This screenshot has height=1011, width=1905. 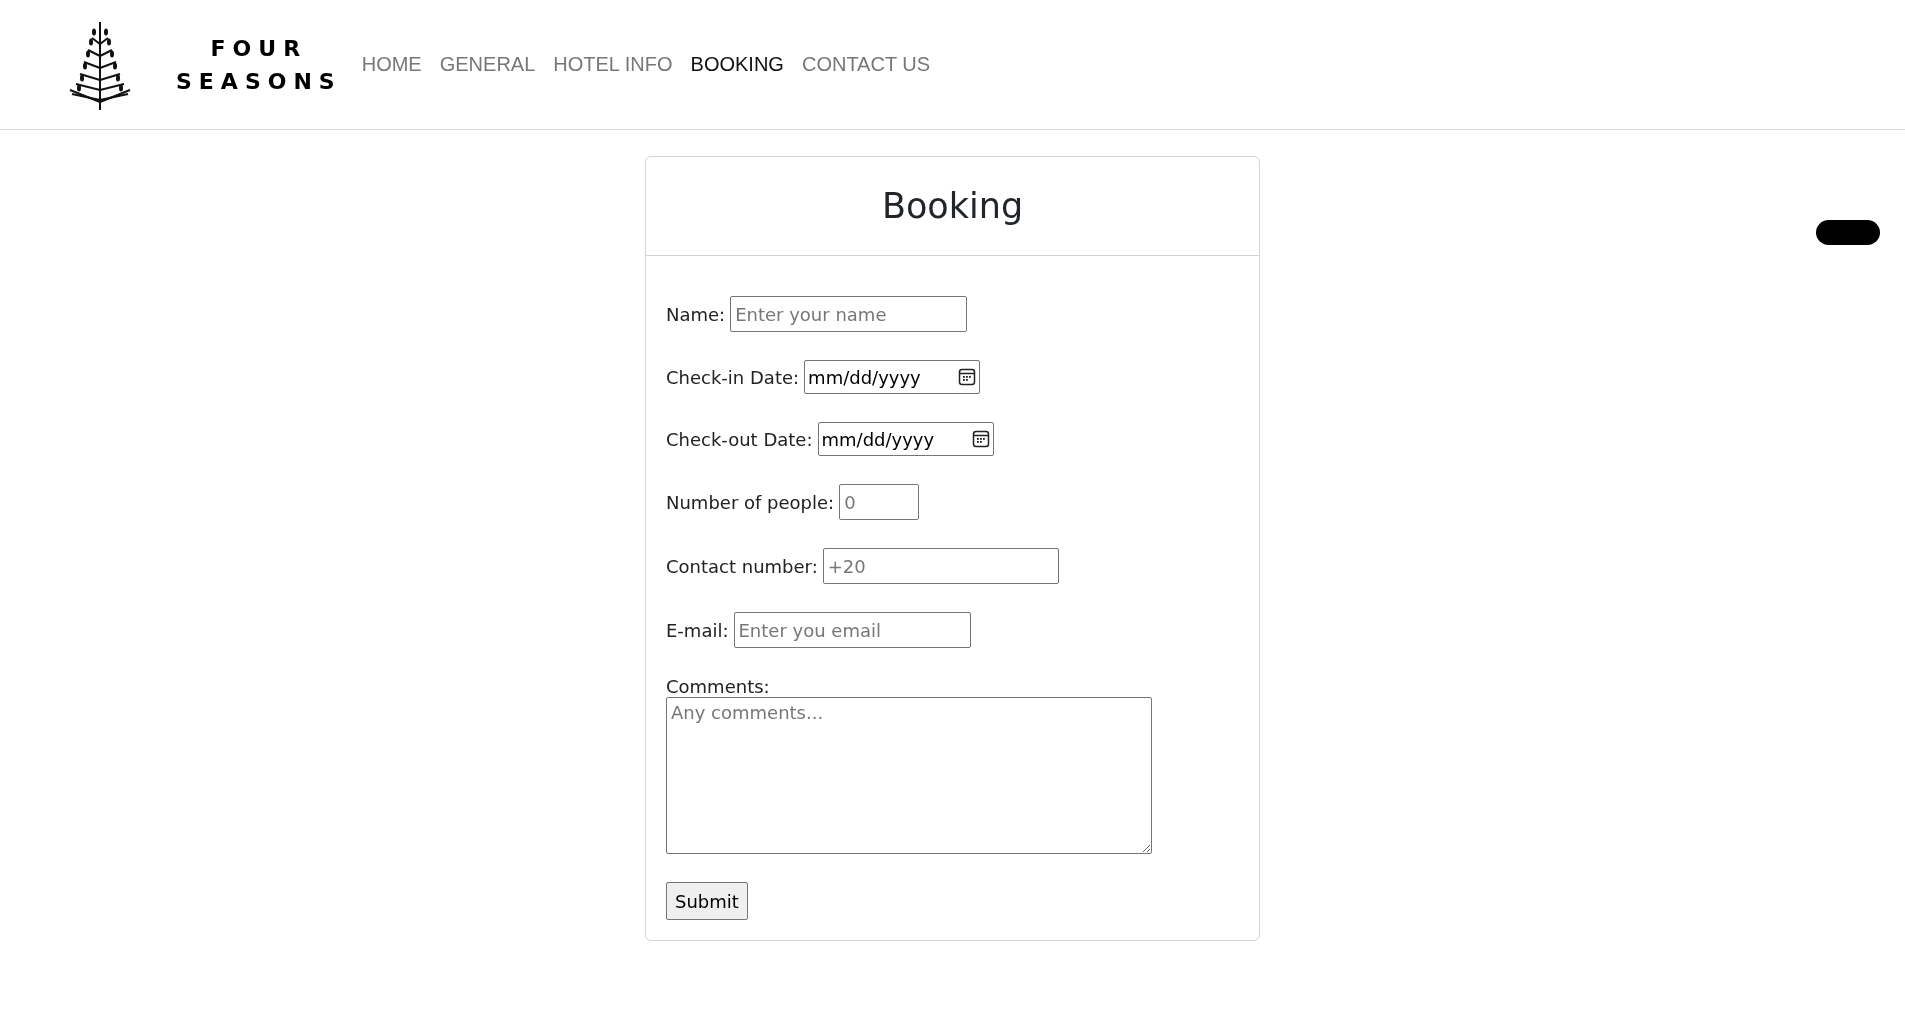 I want to click on field-label: Comments:, so click(x=718, y=686).